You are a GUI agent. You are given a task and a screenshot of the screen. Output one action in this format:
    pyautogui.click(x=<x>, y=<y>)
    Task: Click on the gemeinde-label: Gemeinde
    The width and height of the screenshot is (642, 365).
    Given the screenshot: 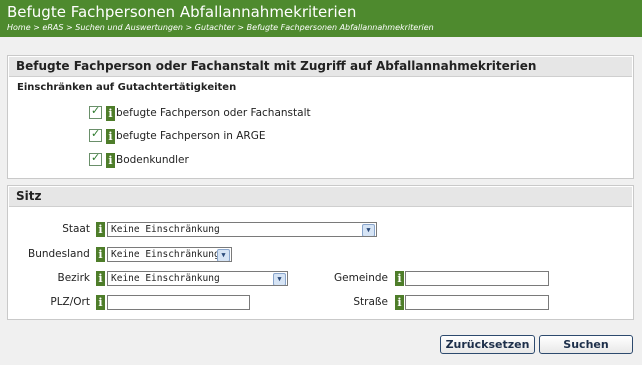 What is the action you would take?
    pyautogui.click(x=361, y=278)
    